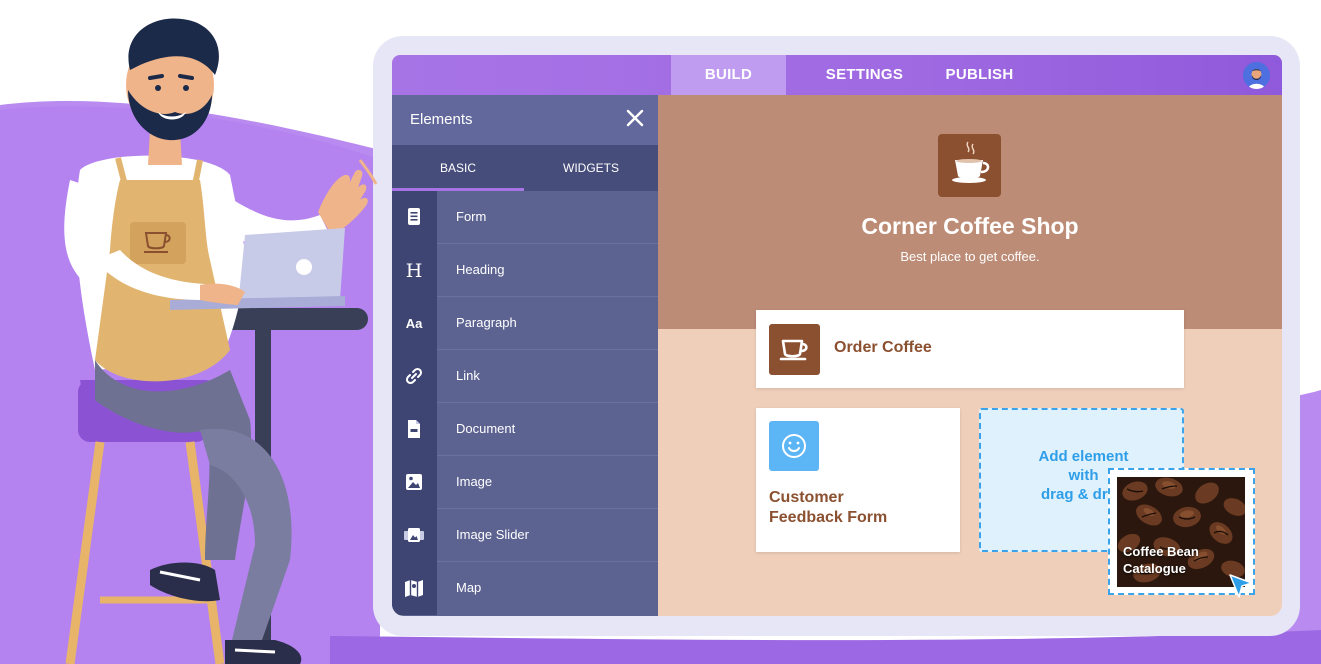 This screenshot has height=664, width=1321. Describe the element at coordinates (525, 120) in the screenshot. I see `panel-header: Elements` at that location.